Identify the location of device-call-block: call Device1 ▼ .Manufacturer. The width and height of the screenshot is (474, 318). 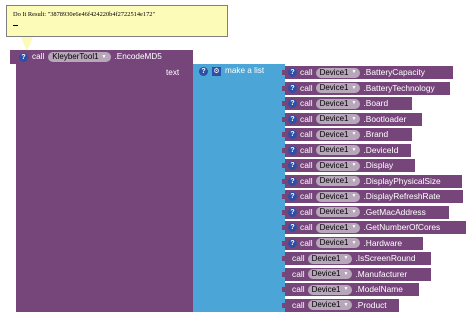
(356, 274).